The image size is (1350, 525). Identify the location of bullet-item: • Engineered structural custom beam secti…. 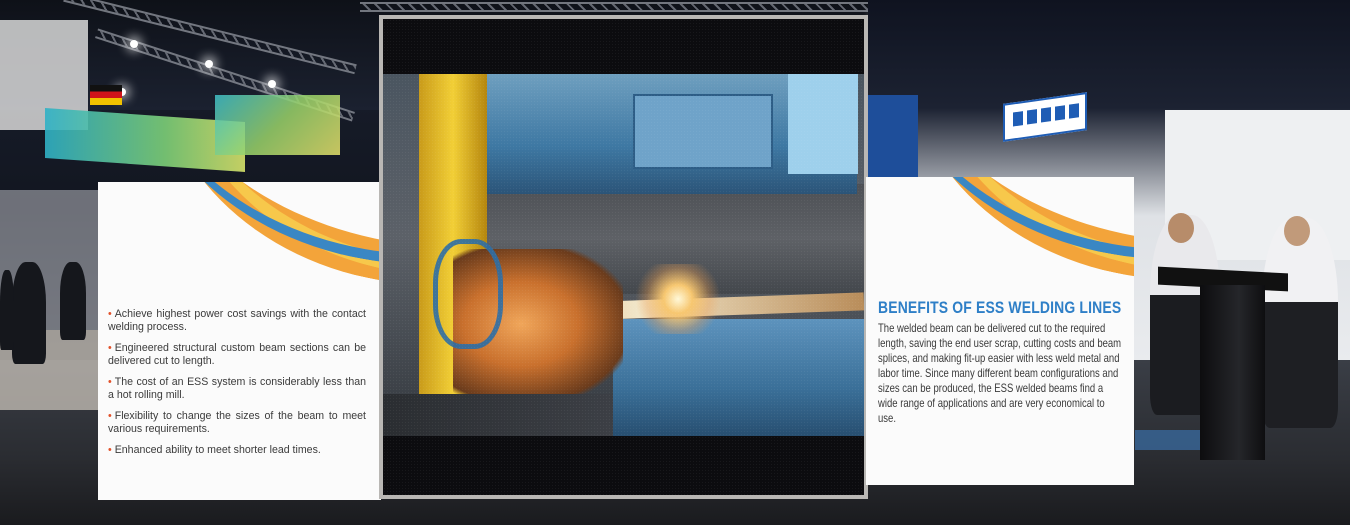
(237, 354).